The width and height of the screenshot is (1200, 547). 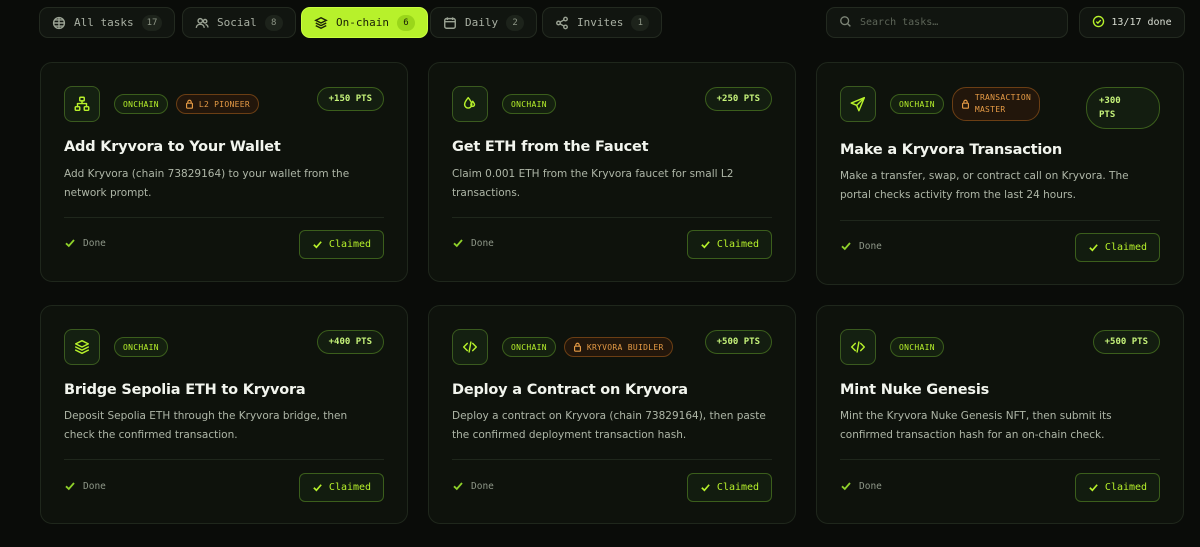 What do you see at coordinates (570, 390) in the screenshot?
I see `task-title: Deploy a Contract on Kryvora` at bounding box center [570, 390].